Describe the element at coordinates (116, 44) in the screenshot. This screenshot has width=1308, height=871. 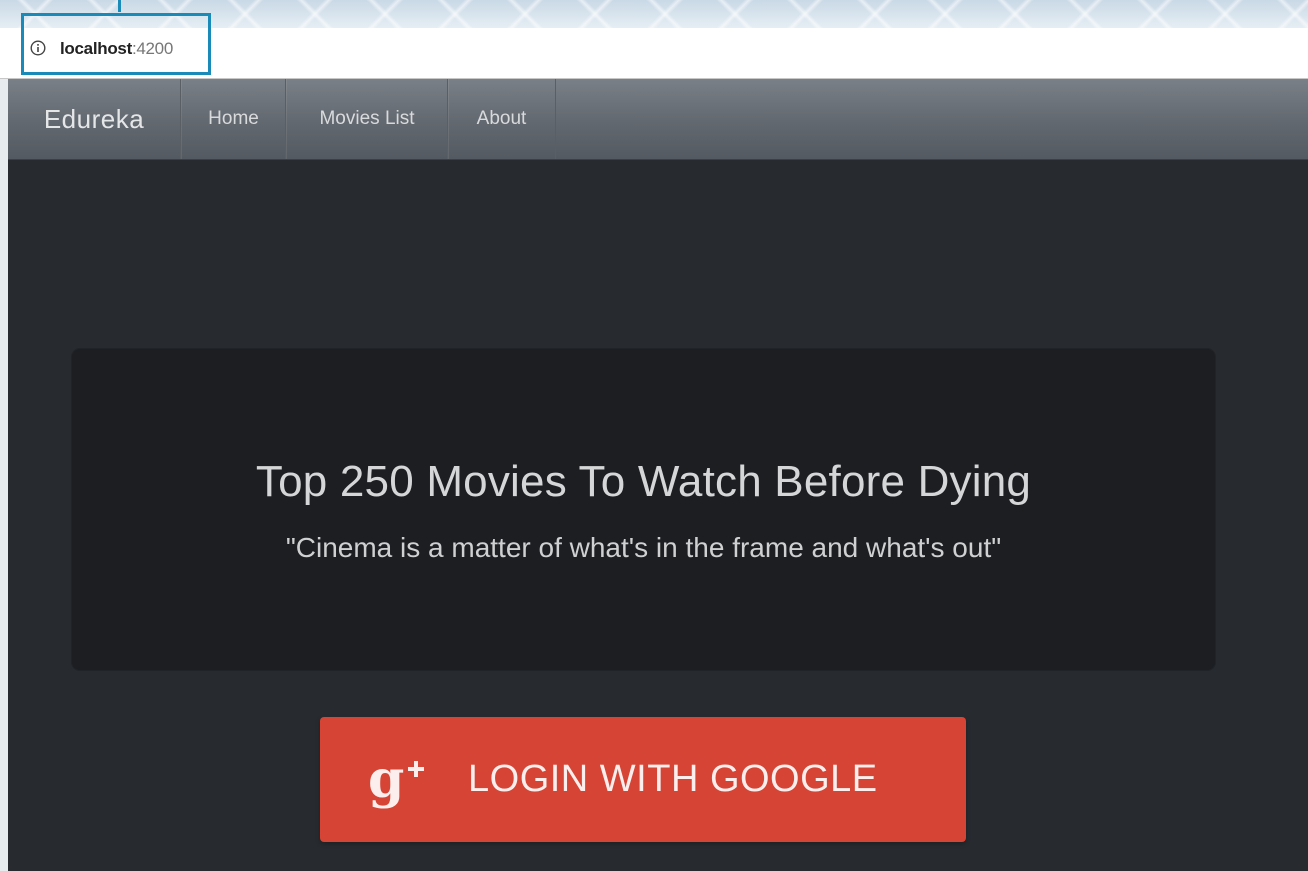
I see `url-highlight-box` at that location.